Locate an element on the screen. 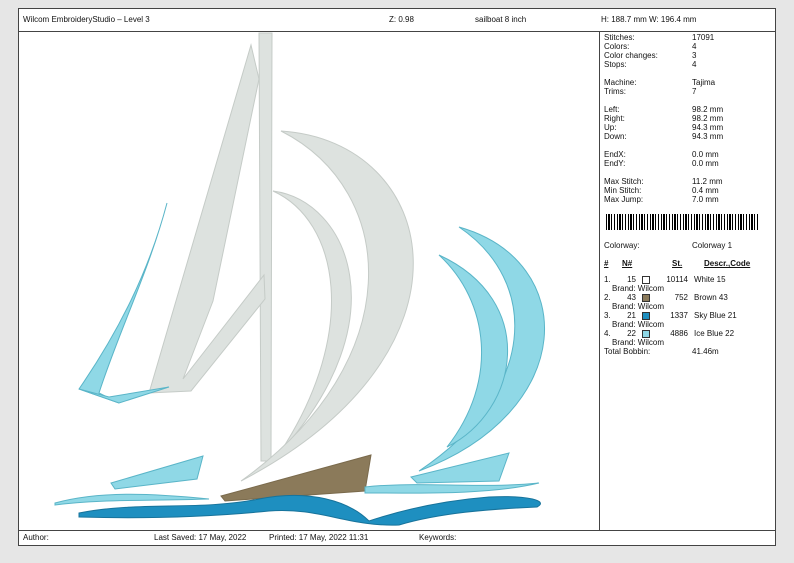 This screenshot has height=563, width=794. wave-left-small is located at coordinates (157, 472).